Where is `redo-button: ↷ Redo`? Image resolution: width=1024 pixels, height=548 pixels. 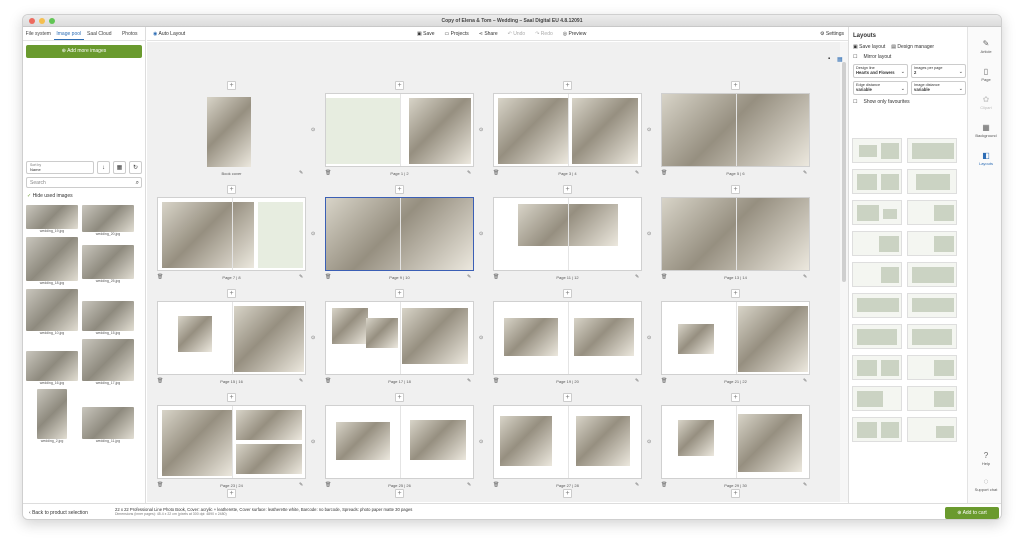 redo-button: ↷ Redo is located at coordinates (544, 34).